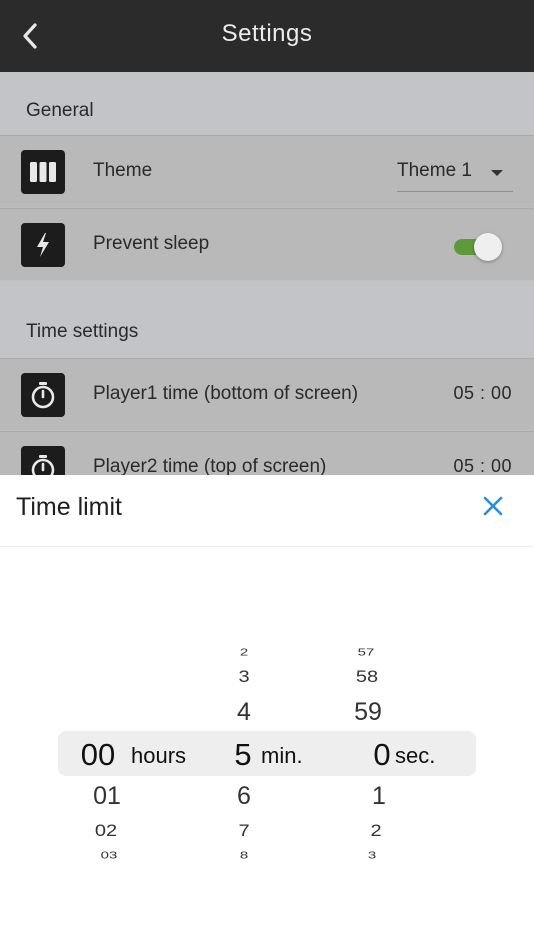 The width and height of the screenshot is (534, 950). I want to click on section-general-label: General, so click(60, 110).